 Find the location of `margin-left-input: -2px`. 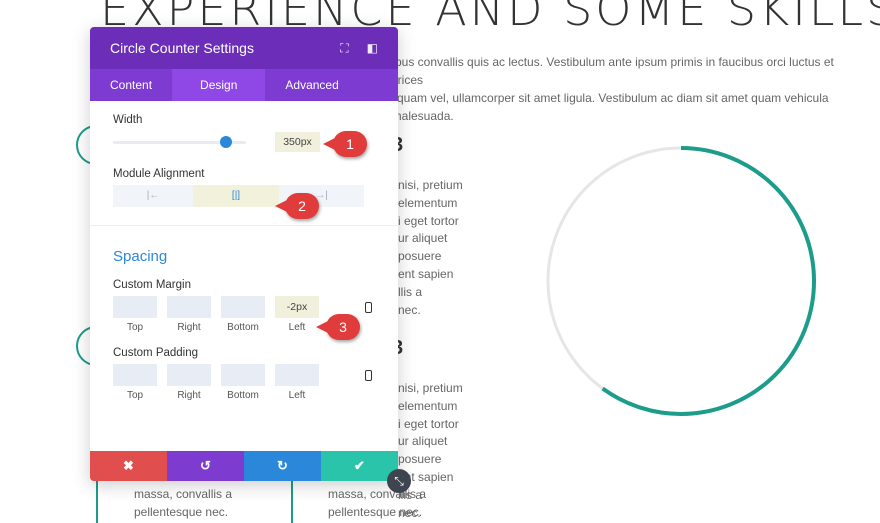

margin-left-input: -2px is located at coordinates (297, 307).